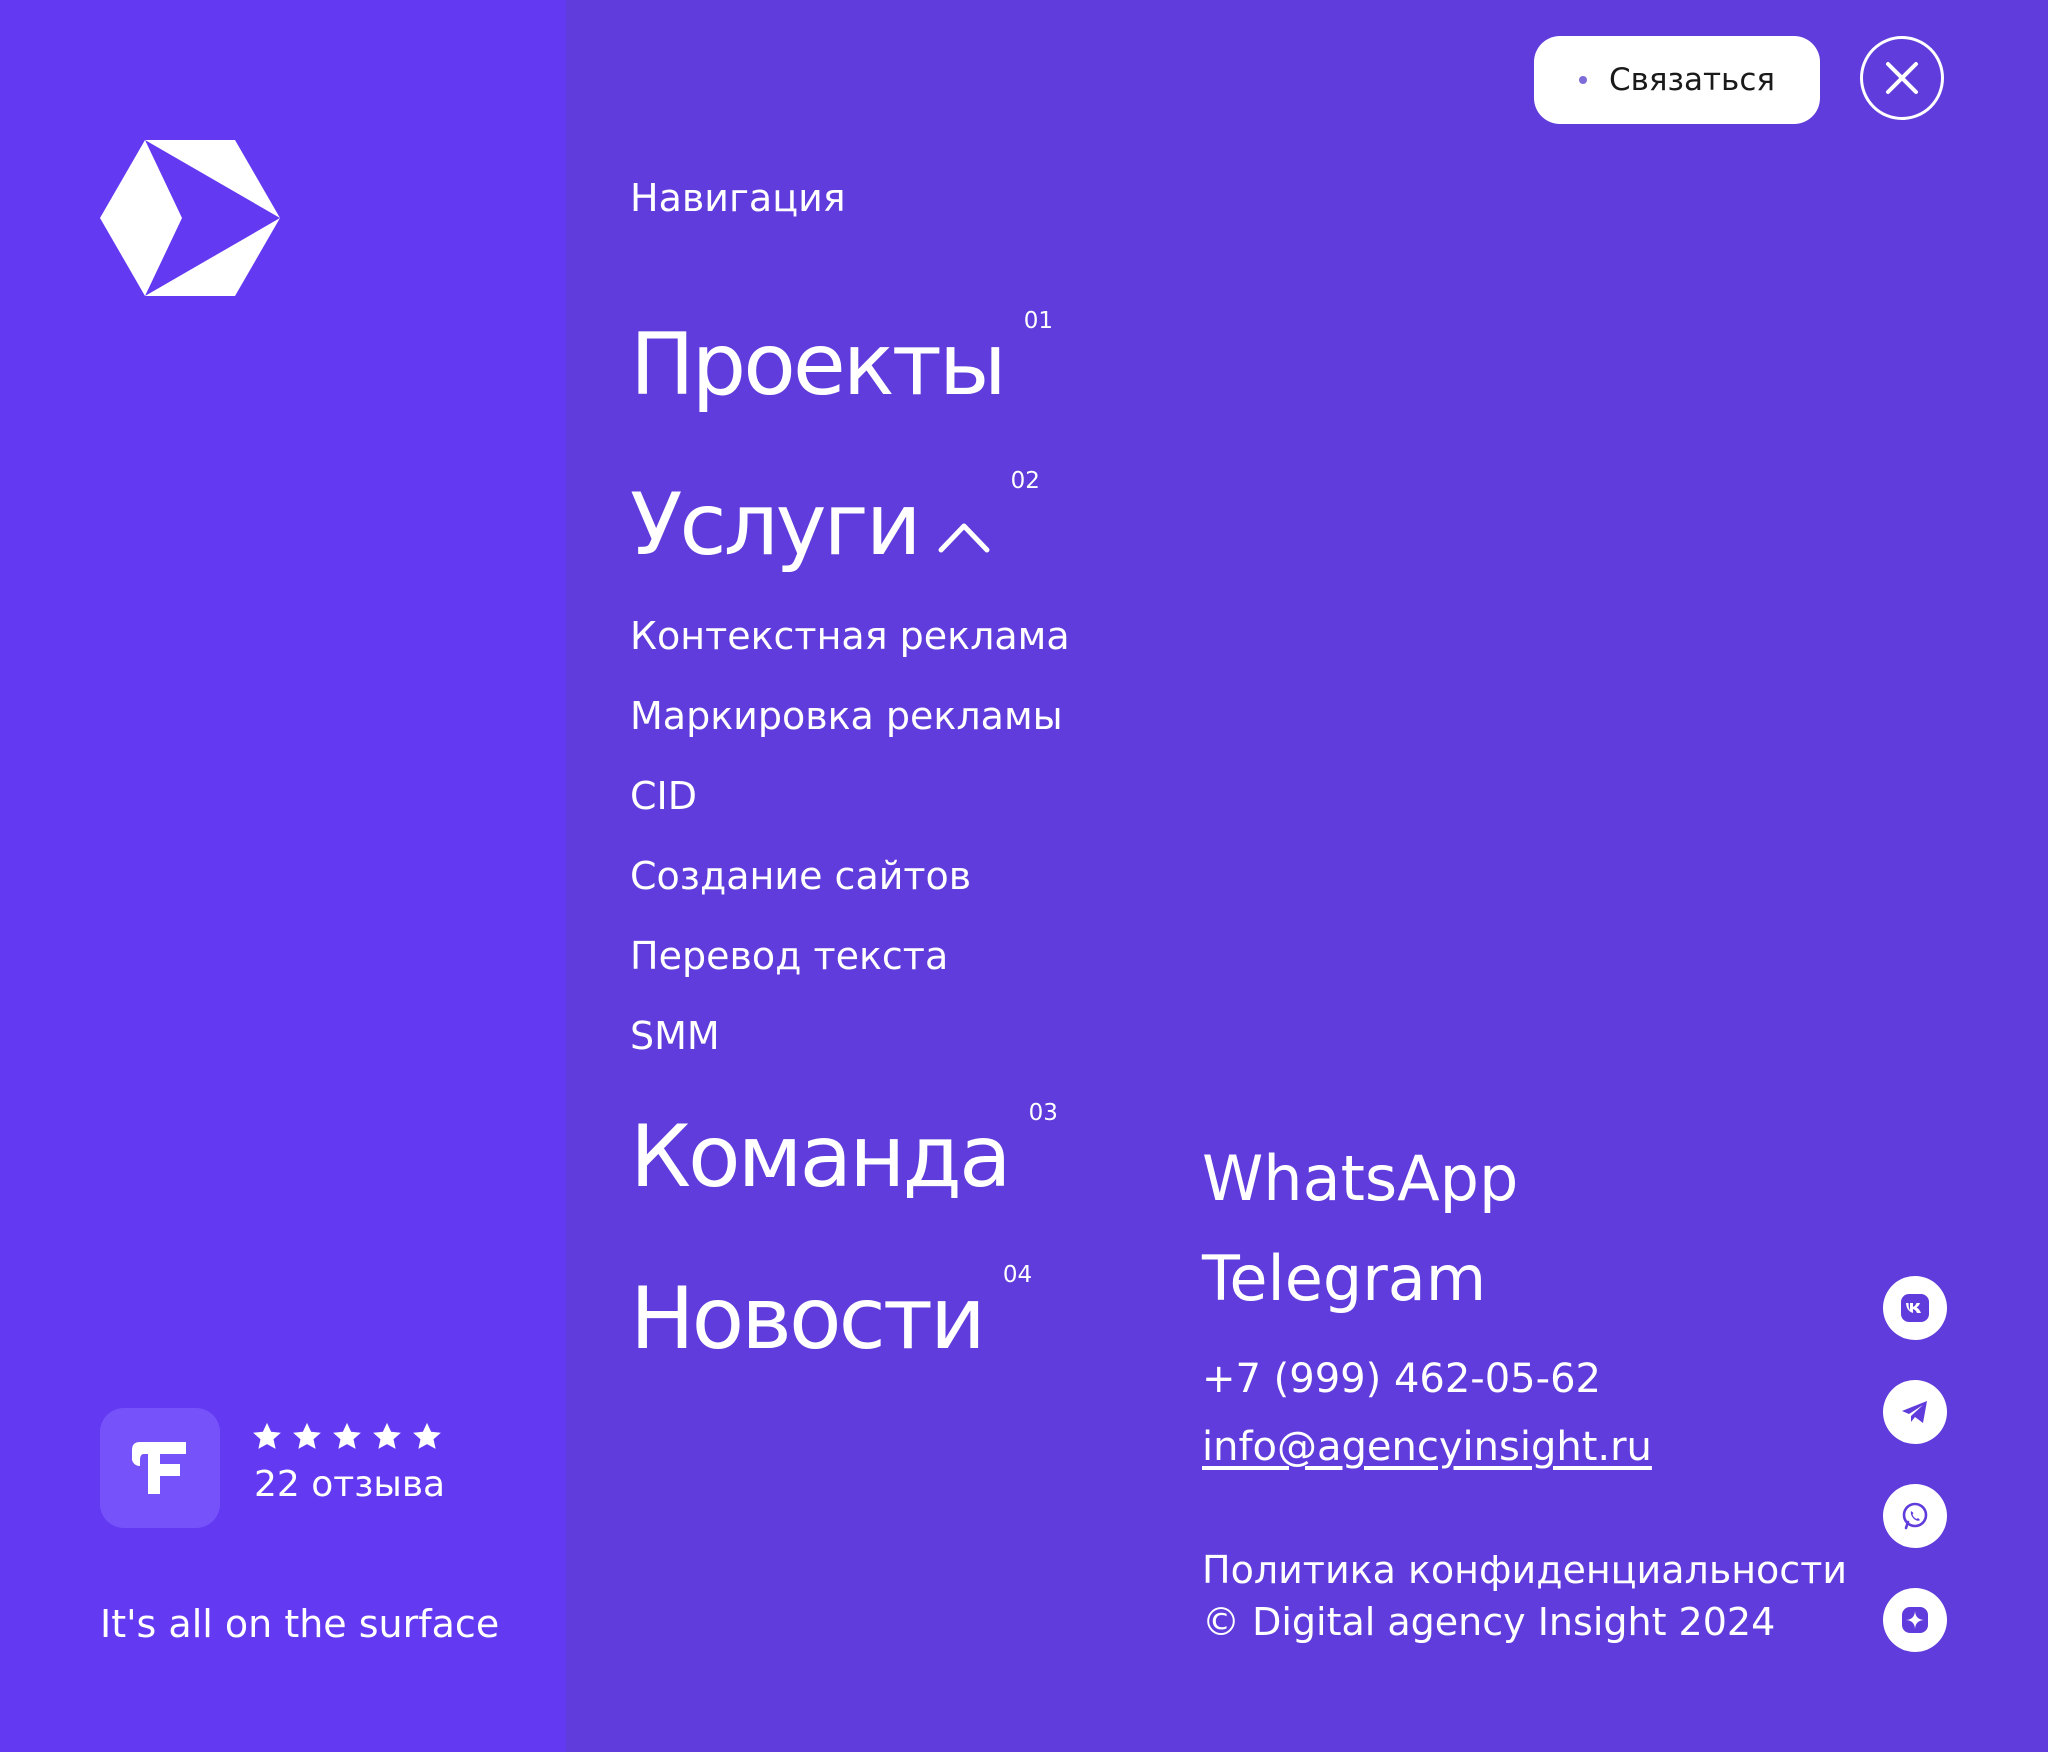  What do you see at coordinates (846, 716) in the screenshot?
I see `service-link-ad-marking: Маркировка рекламы` at bounding box center [846, 716].